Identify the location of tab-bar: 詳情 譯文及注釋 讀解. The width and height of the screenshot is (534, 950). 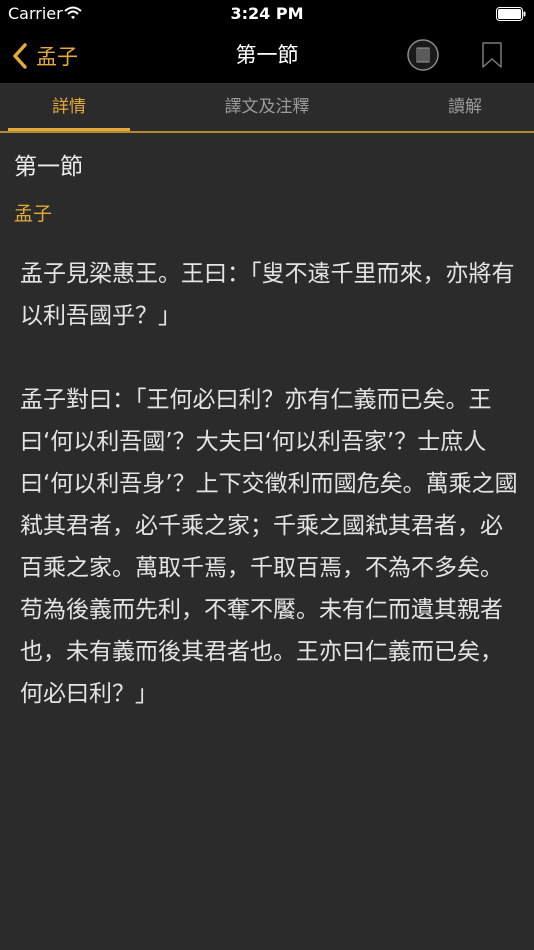
(267, 108).